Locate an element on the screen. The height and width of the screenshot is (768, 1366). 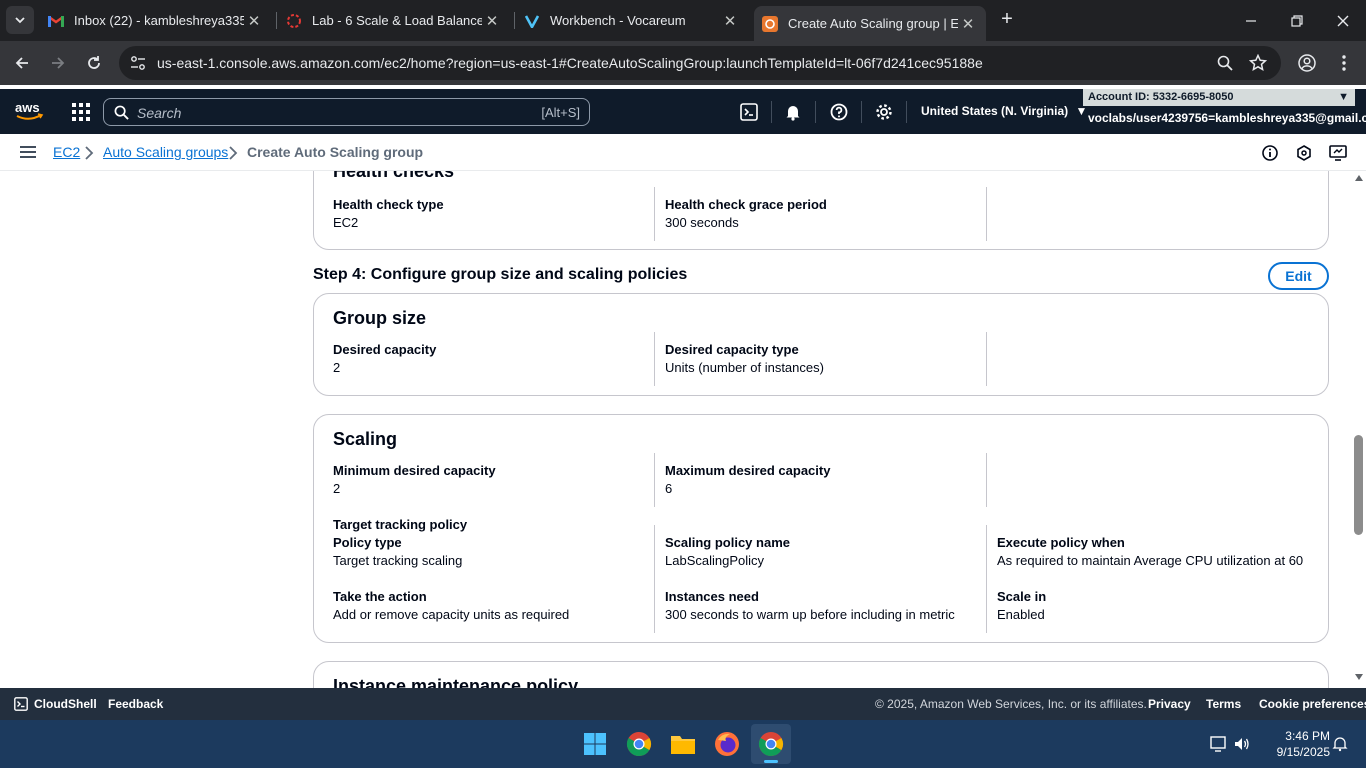
hexagon-icon is located at coordinates (1304, 153).